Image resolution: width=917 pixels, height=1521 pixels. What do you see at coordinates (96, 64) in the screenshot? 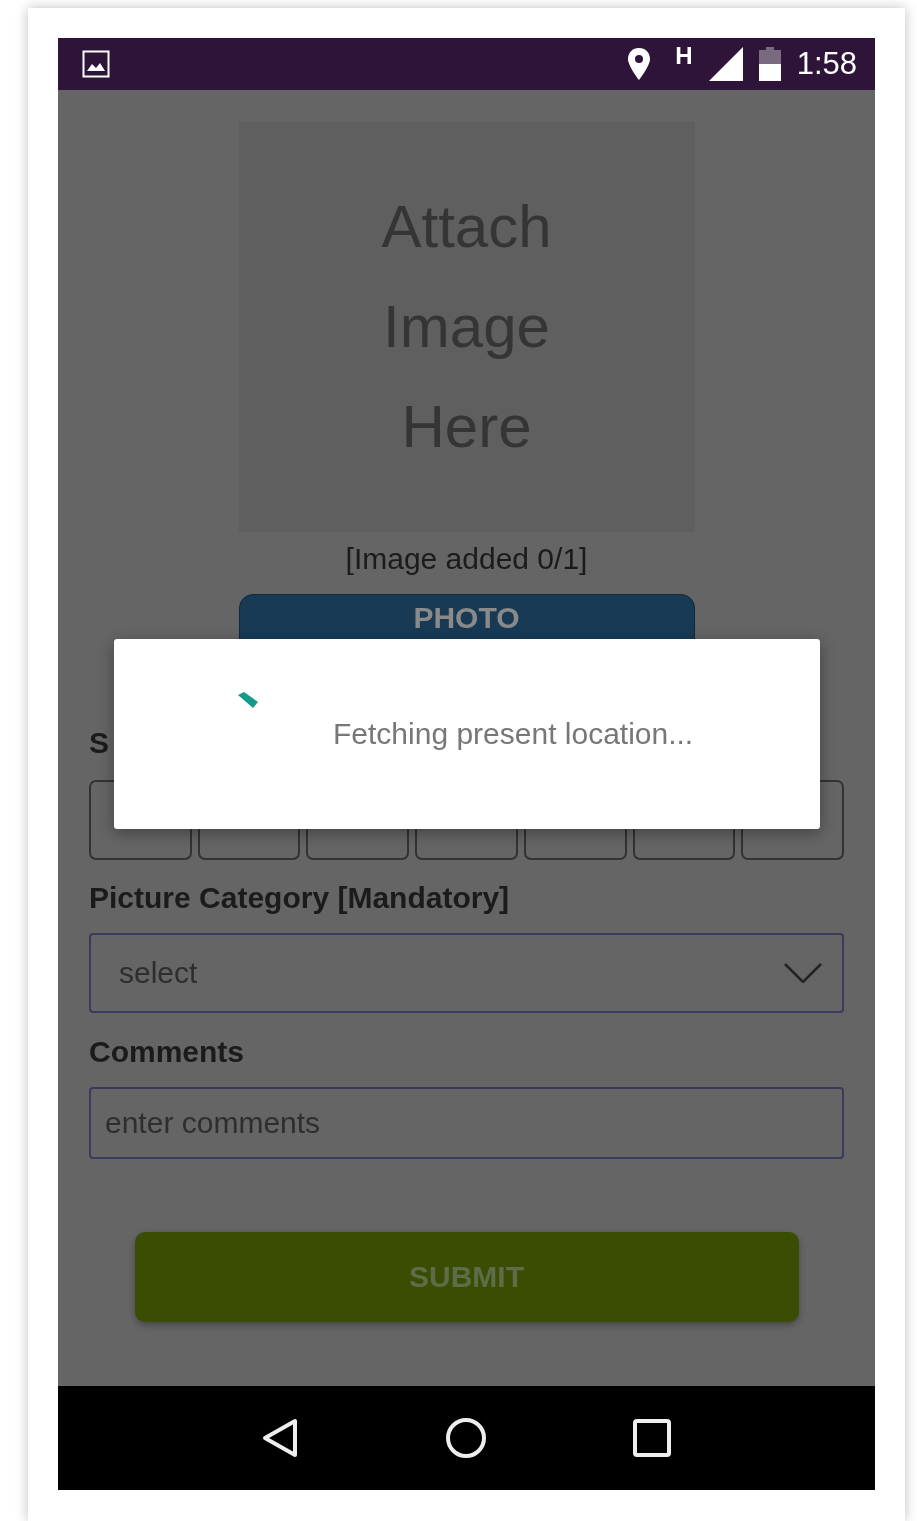
I see `image-icon` at bounding box center [96, 64].